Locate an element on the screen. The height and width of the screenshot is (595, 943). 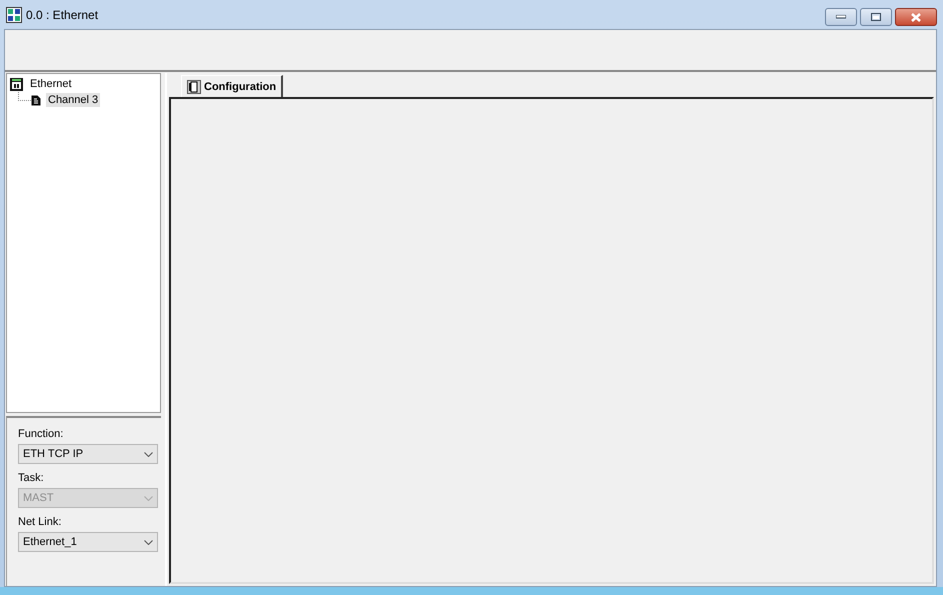
field-label: Task: is located at coordinates (31, 478).